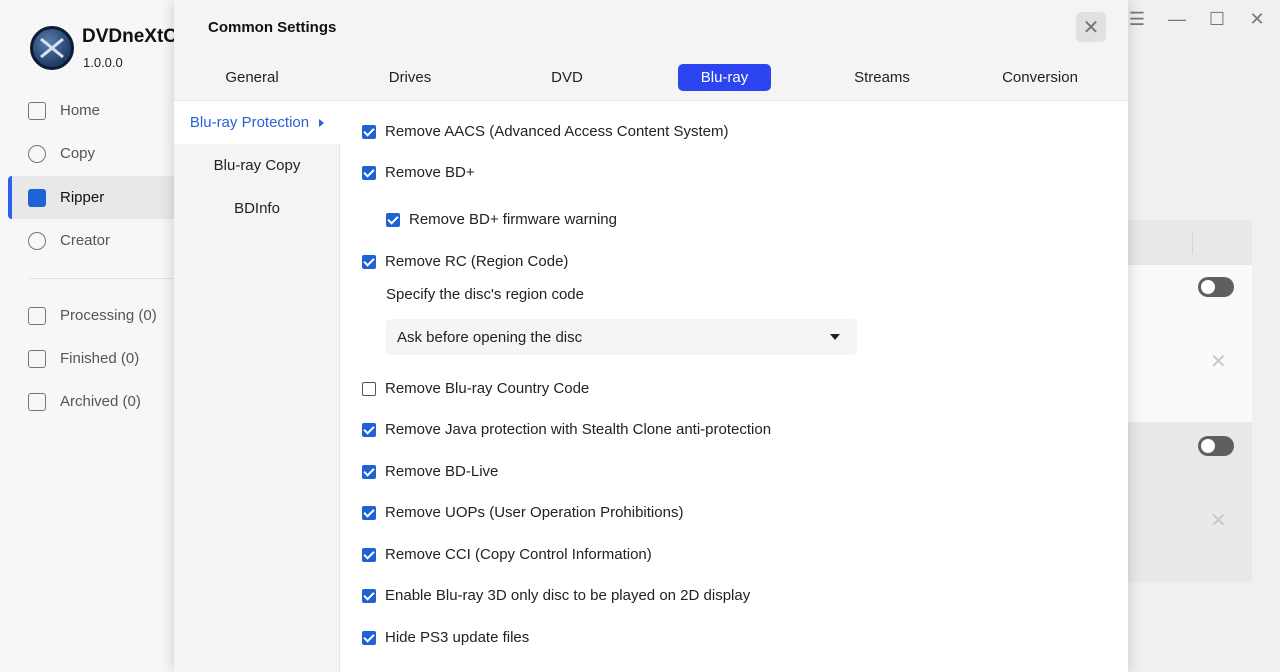  I want to click on region-code-value: Ask before opening the disc, so click(490, 337).